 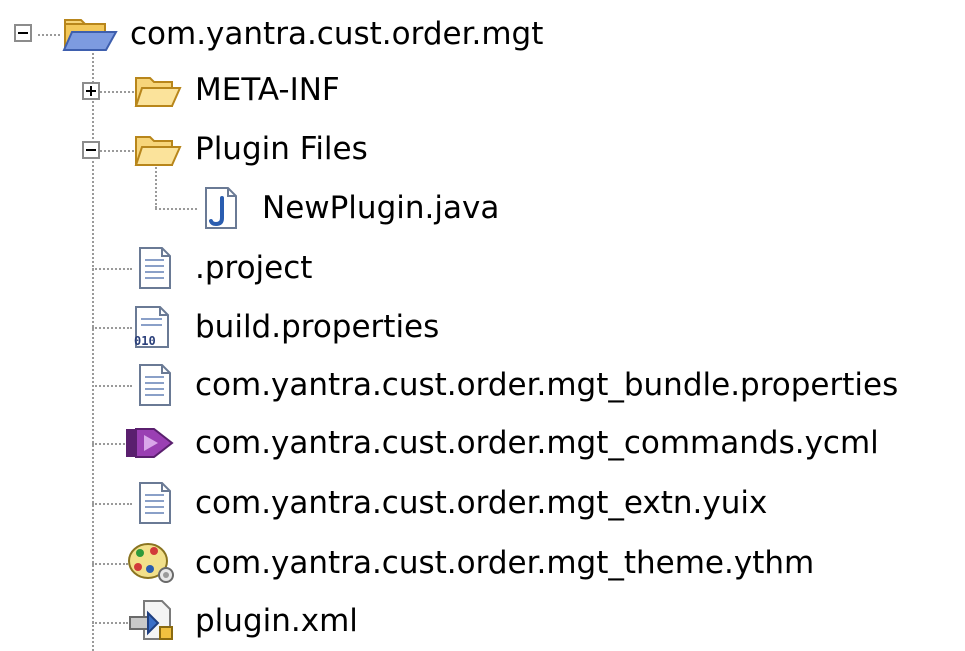 What do you see at coordinates (482, 150) in the screenshot?
I see `tree-item-plugin-files: Plugin Files` at bounding box center [482, 150].